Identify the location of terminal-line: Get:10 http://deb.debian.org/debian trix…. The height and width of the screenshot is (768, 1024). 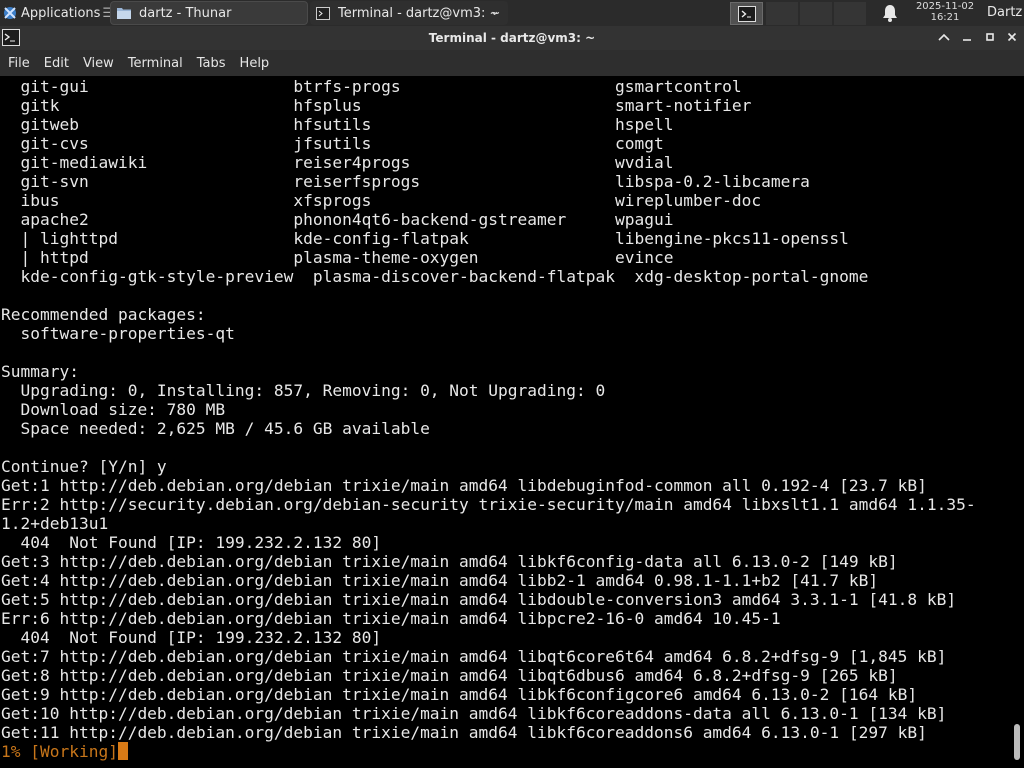
(474, 713).